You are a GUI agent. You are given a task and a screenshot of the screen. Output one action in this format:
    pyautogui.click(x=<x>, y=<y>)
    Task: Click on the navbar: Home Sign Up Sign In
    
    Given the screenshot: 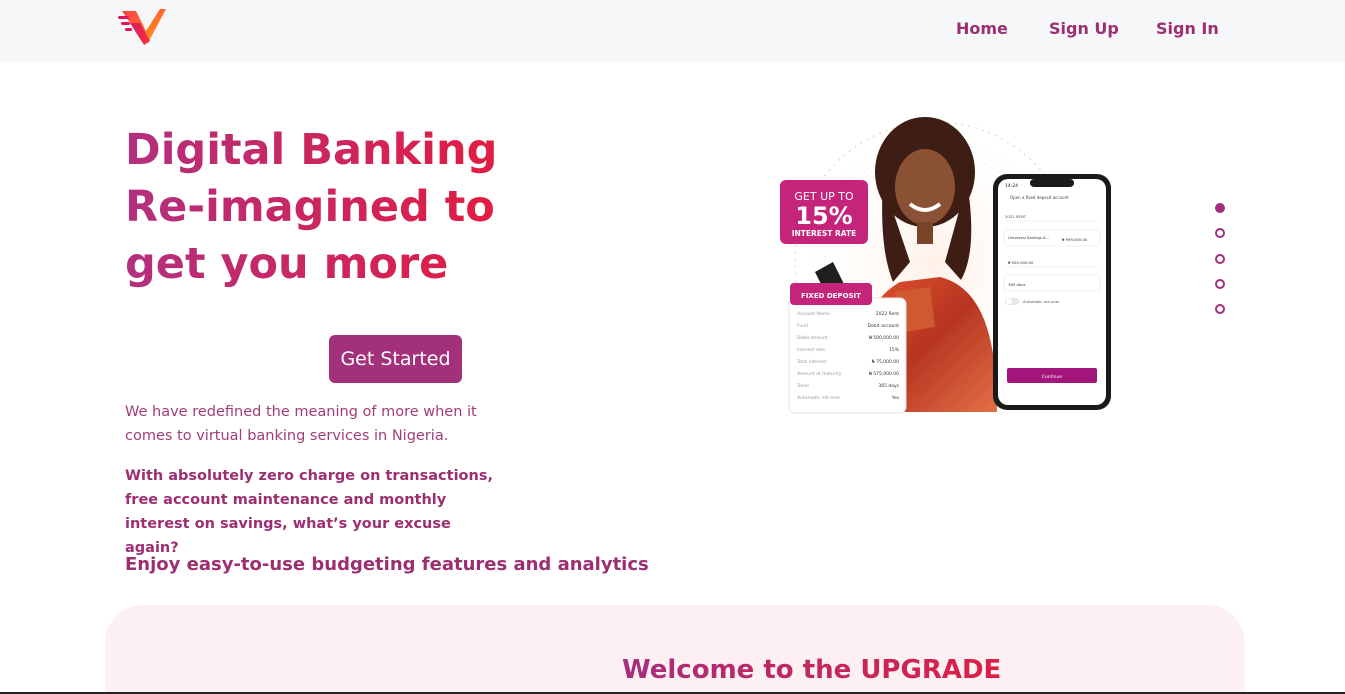 What is the action you would take?
    pyautogui.click(x=672, y=31)
    